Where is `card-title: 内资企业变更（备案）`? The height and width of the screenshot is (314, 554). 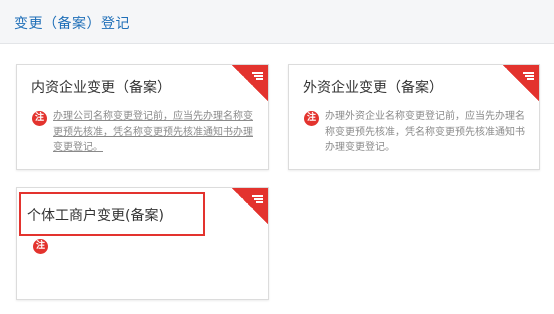 card-title: 内资企业变更（备案） is located at coordinates (101, 88).